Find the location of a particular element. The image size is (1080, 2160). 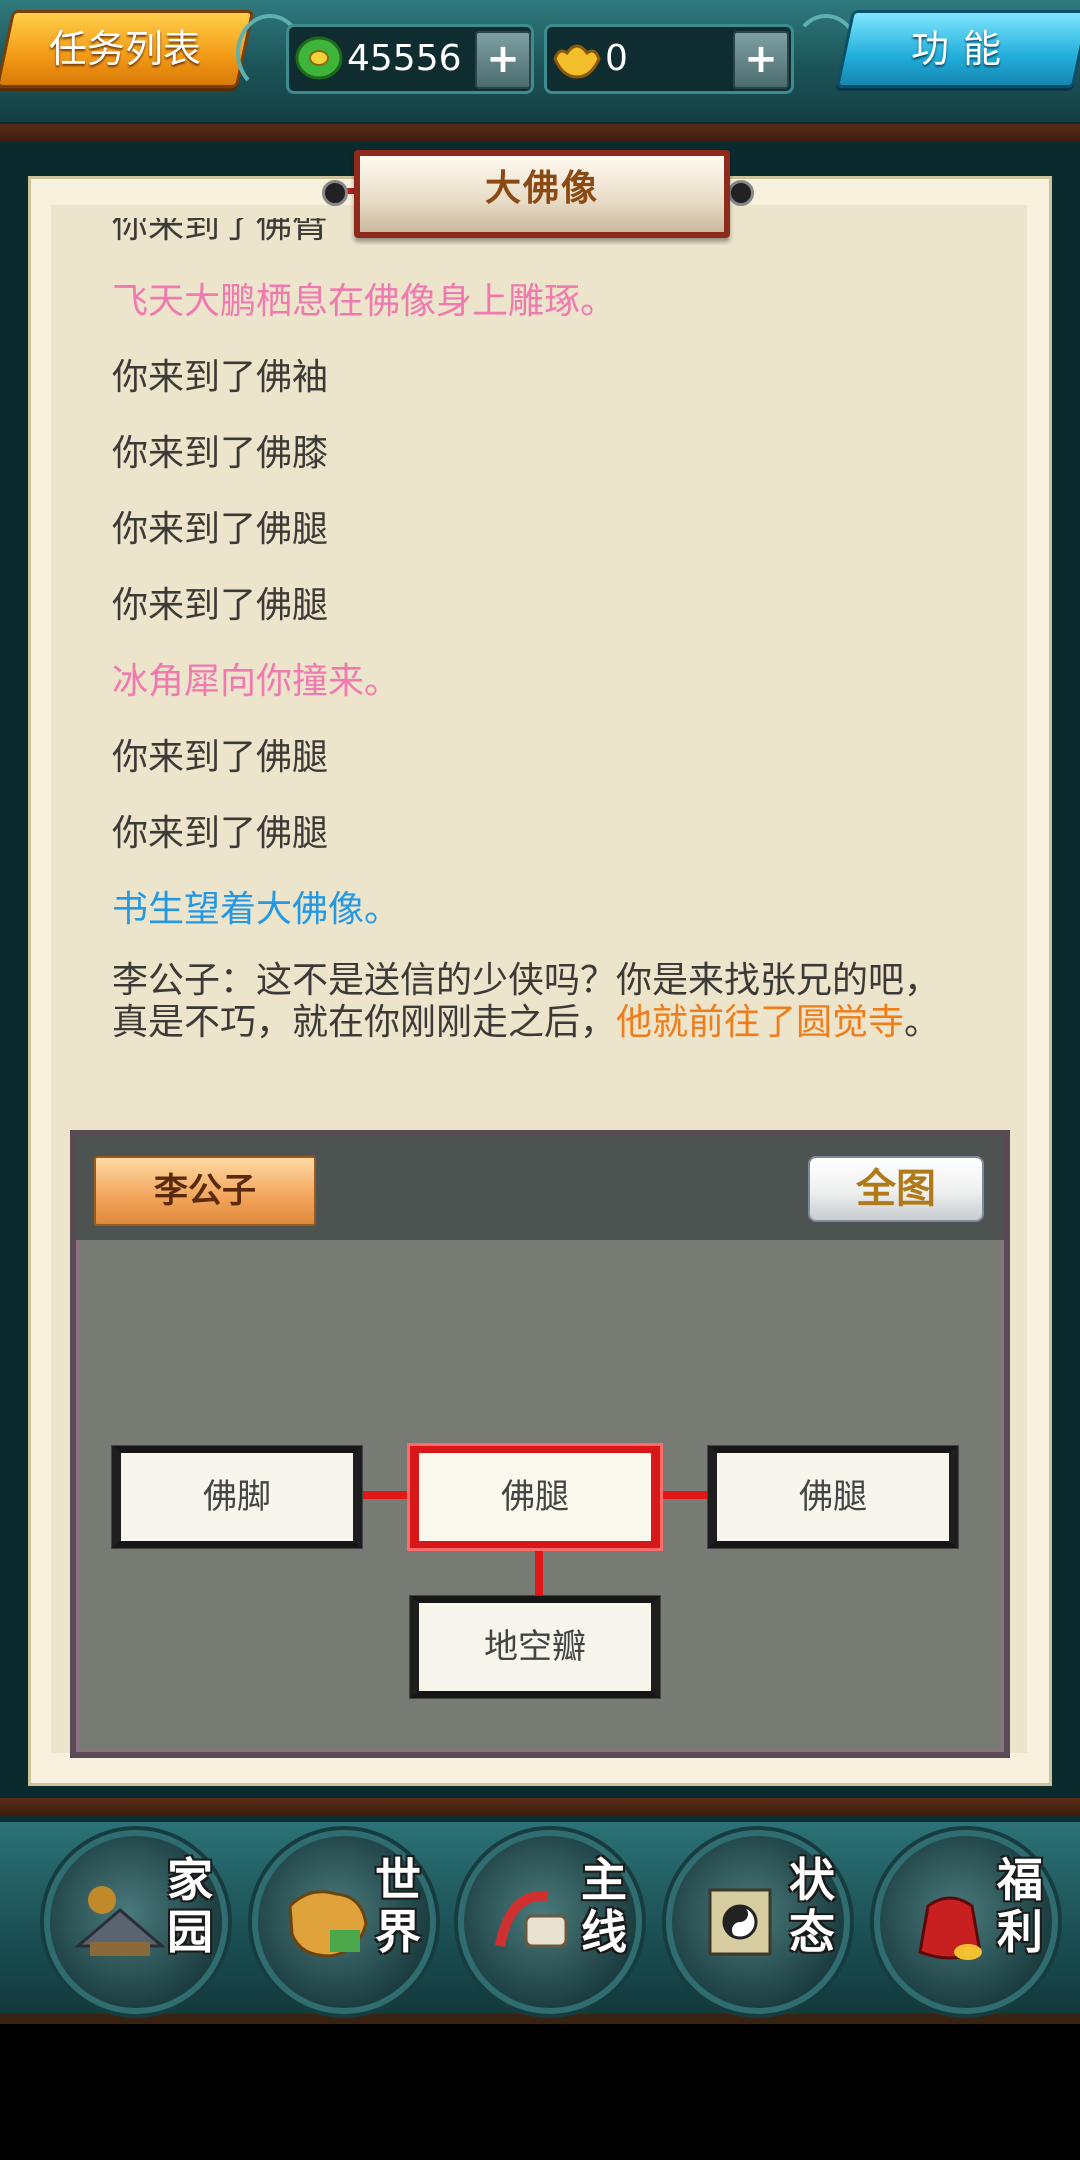

npc-button: 李公子 is located at coordinates (205, 1191).